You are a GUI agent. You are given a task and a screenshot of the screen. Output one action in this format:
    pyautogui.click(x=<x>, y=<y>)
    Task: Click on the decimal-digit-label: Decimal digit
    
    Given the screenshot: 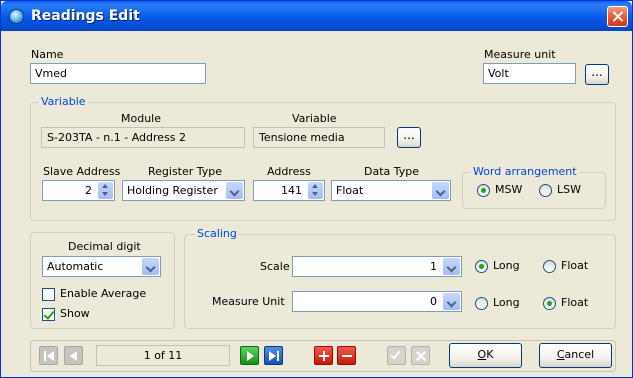 What is the action you would take?
    pyautogui.click(x=104, y=246)
    